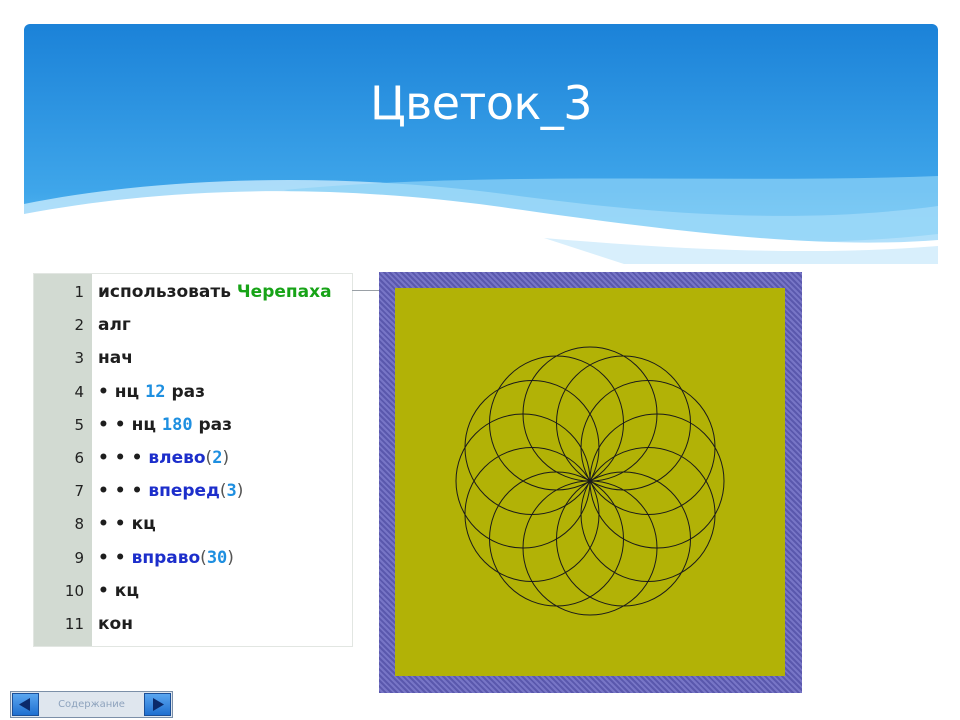  Describe the element at coordinates (193, 358) in the screenshot. I see `code-line: 3 нач` at that location.